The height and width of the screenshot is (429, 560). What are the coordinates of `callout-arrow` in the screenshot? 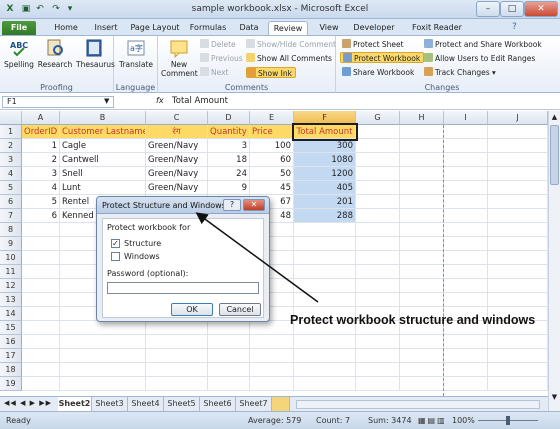 It's located at (257, 257).